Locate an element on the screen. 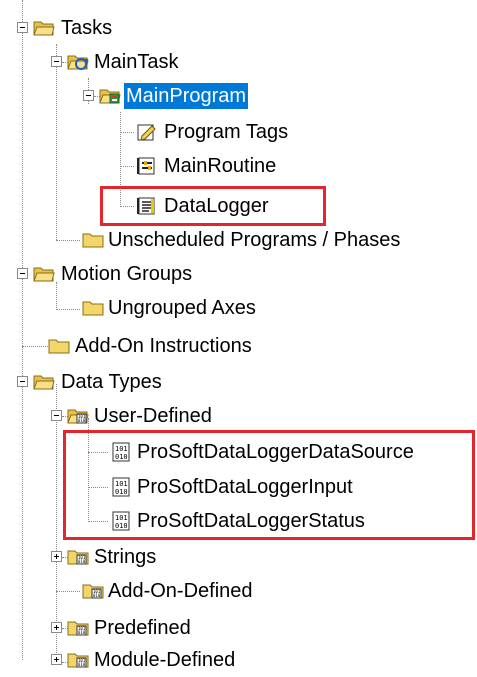 The height and width of the screenshot is (677, 477). continuous-task-icon is located at coordinates (78, 62).